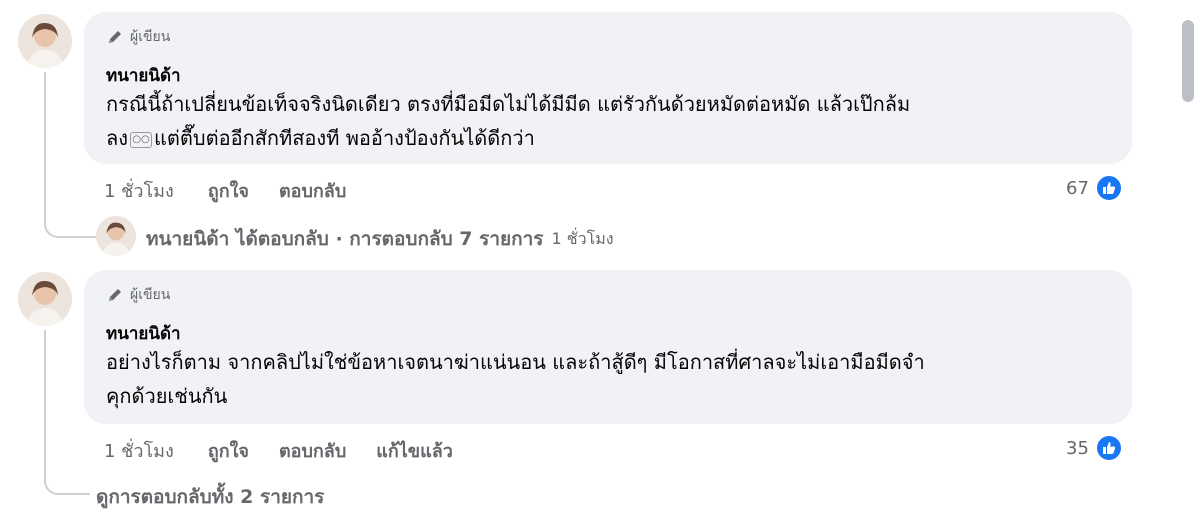  What do you see at coordinates (1077, 448) in the screenshot?
I see `reaction-count: 35` at bounding box center [1077, 448].